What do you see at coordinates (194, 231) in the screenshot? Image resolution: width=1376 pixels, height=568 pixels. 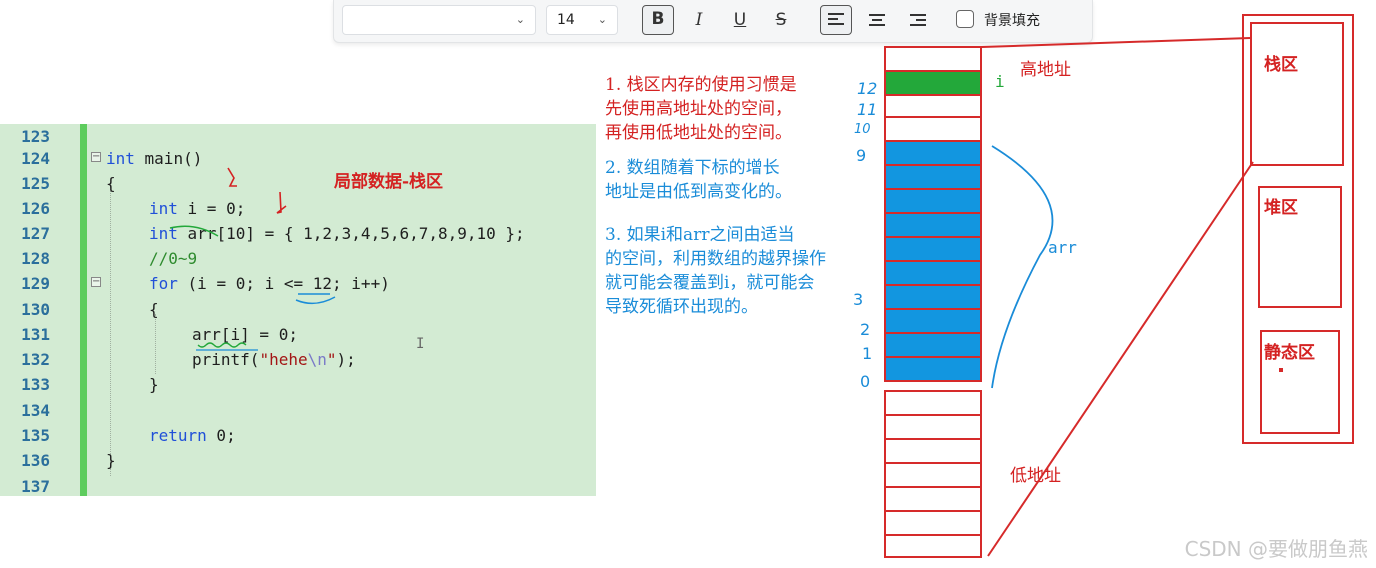 I see `green-mark` at bounding box center [194, 231].